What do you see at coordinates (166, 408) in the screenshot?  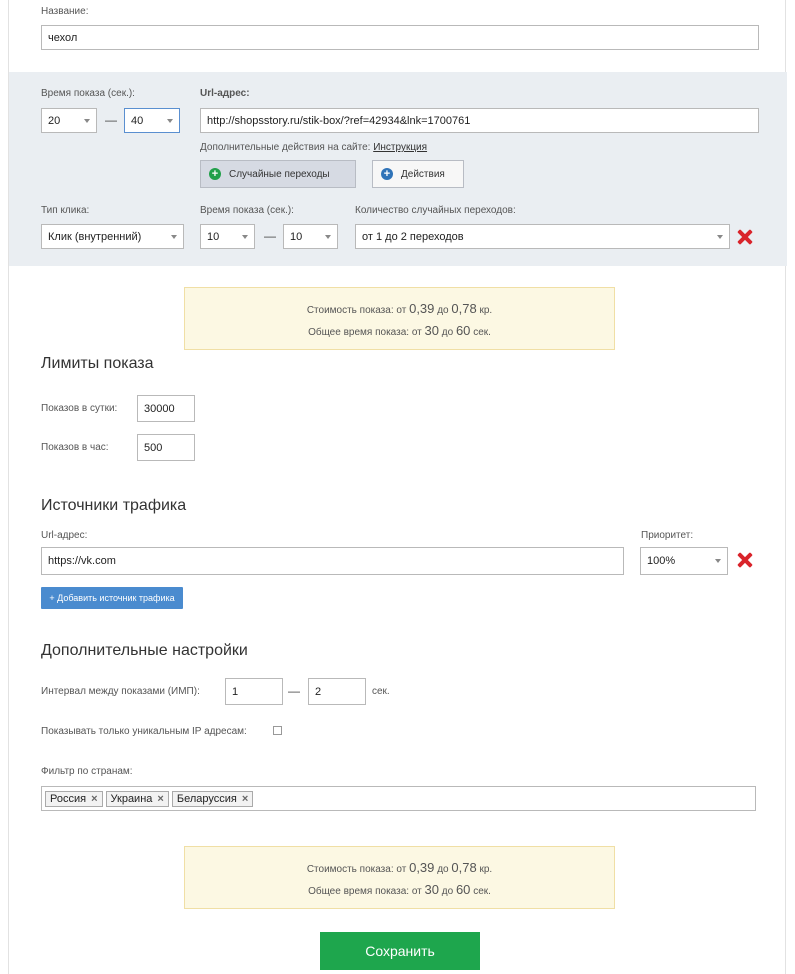 I see `per-day-input: 30000` at bounding box center [166, 408].